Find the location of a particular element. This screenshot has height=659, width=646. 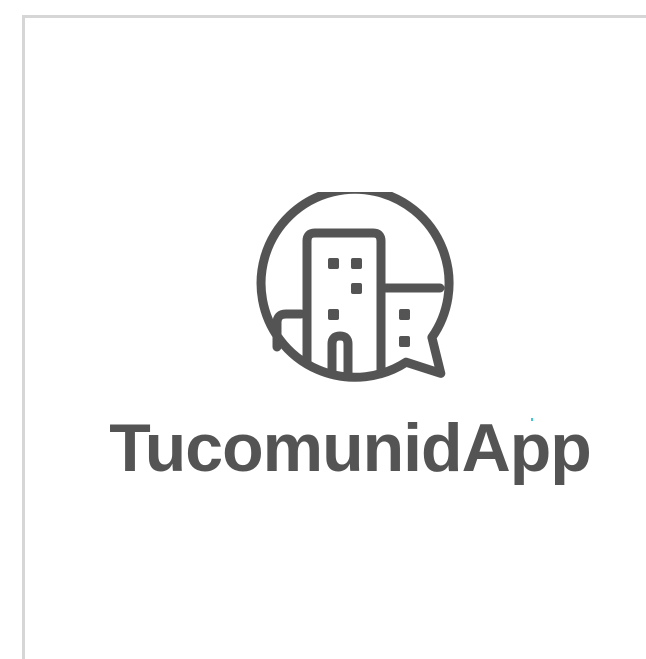

accent-speck is located at coordinates (532, 419).